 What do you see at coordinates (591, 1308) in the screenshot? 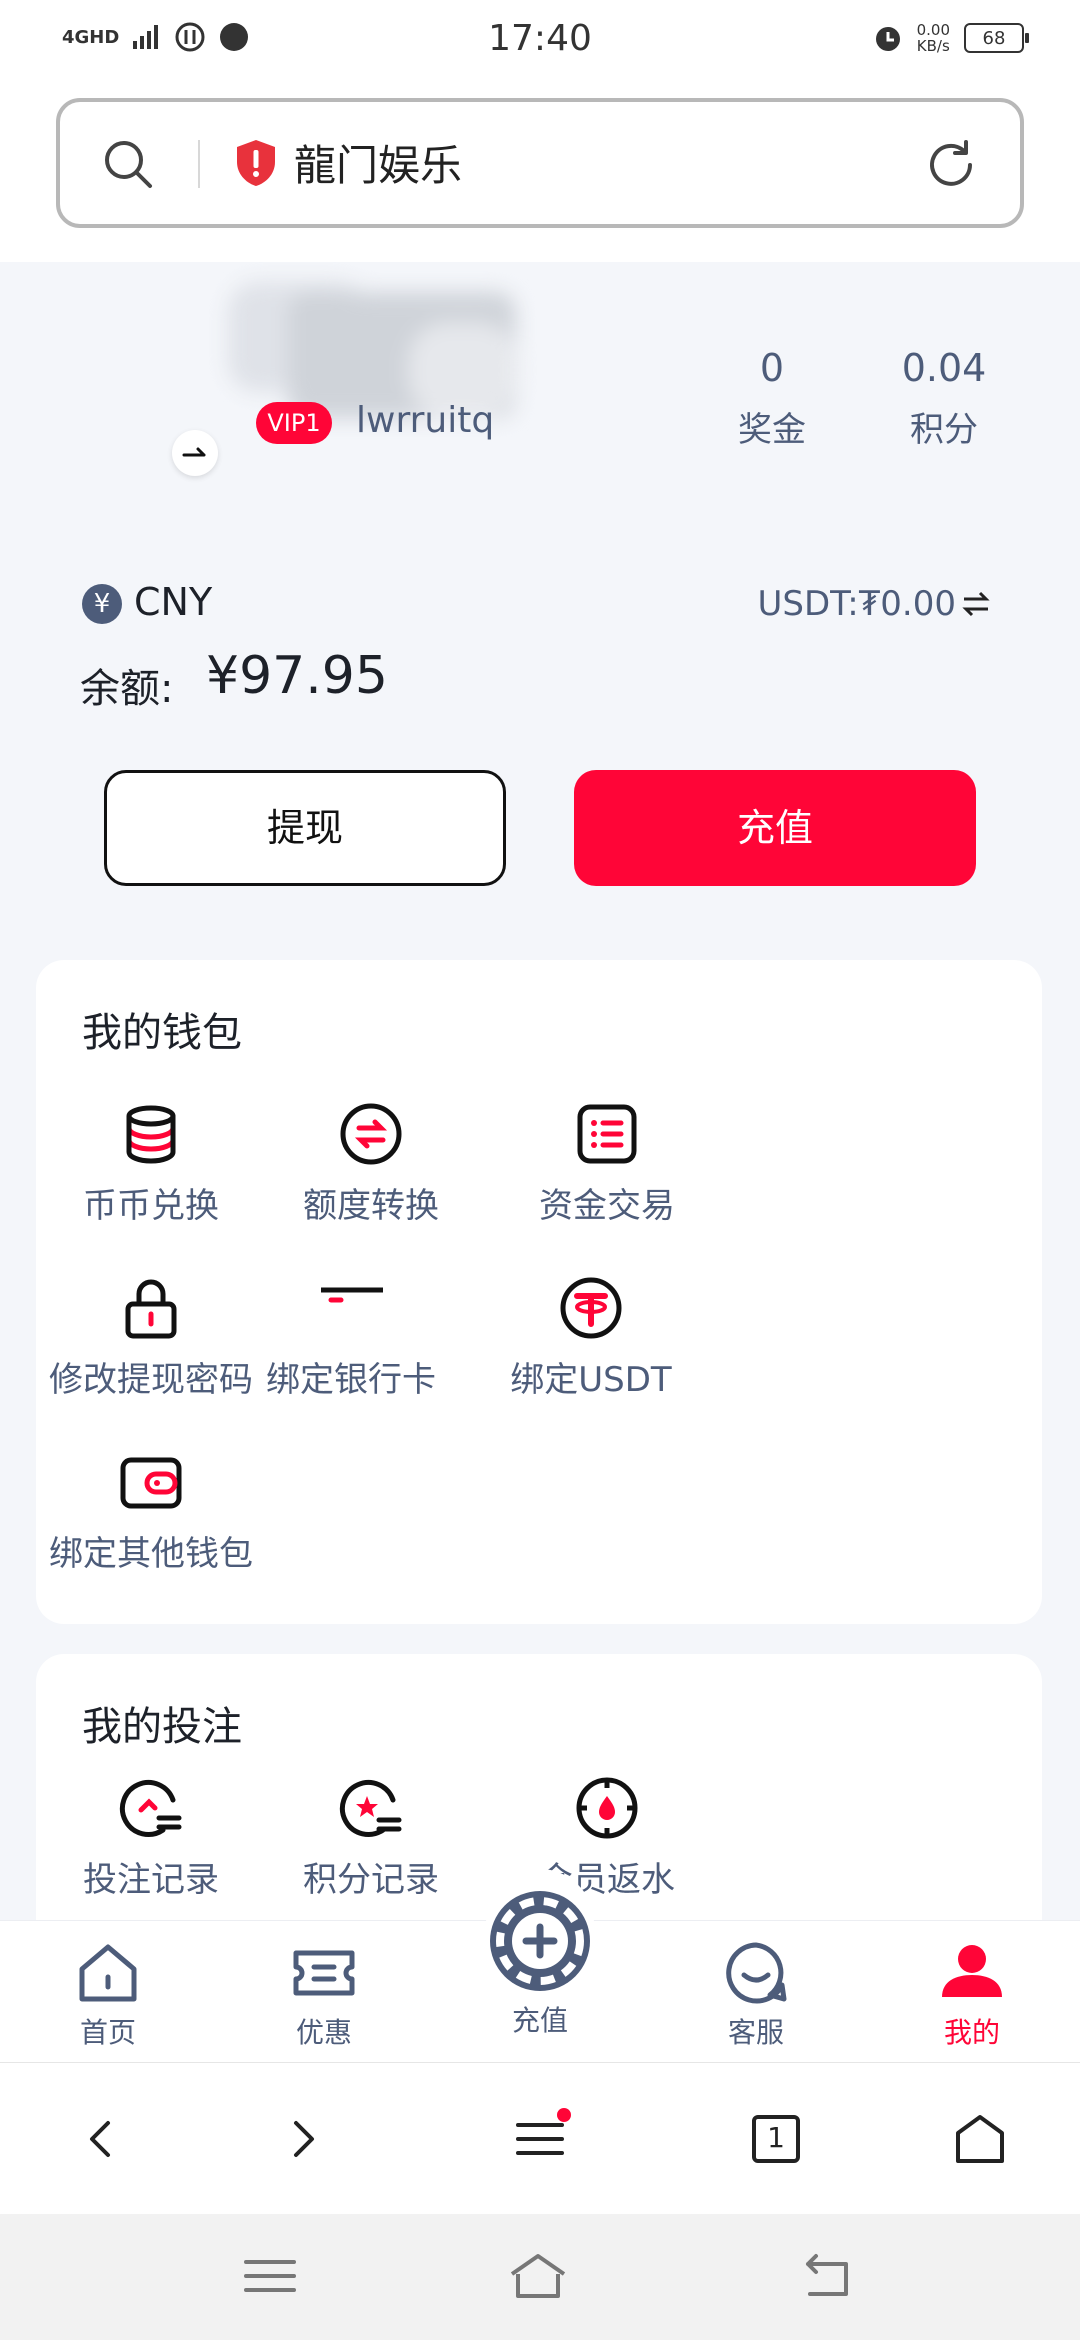
I see `usdt-icon` at bounding box center [591, 1308].